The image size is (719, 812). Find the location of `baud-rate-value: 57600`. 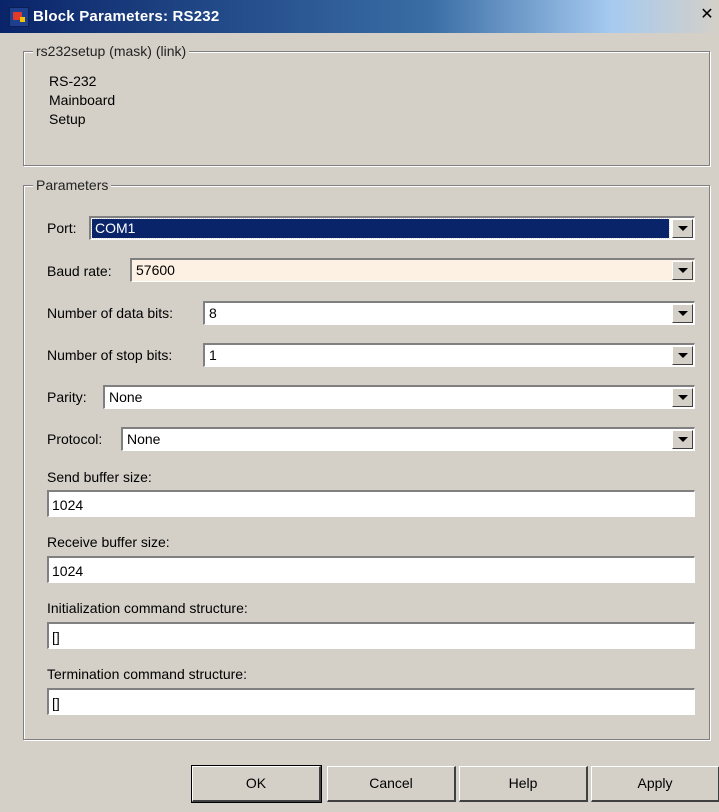

baud-rate-value: 57600 is located at coordinates (155, 270).